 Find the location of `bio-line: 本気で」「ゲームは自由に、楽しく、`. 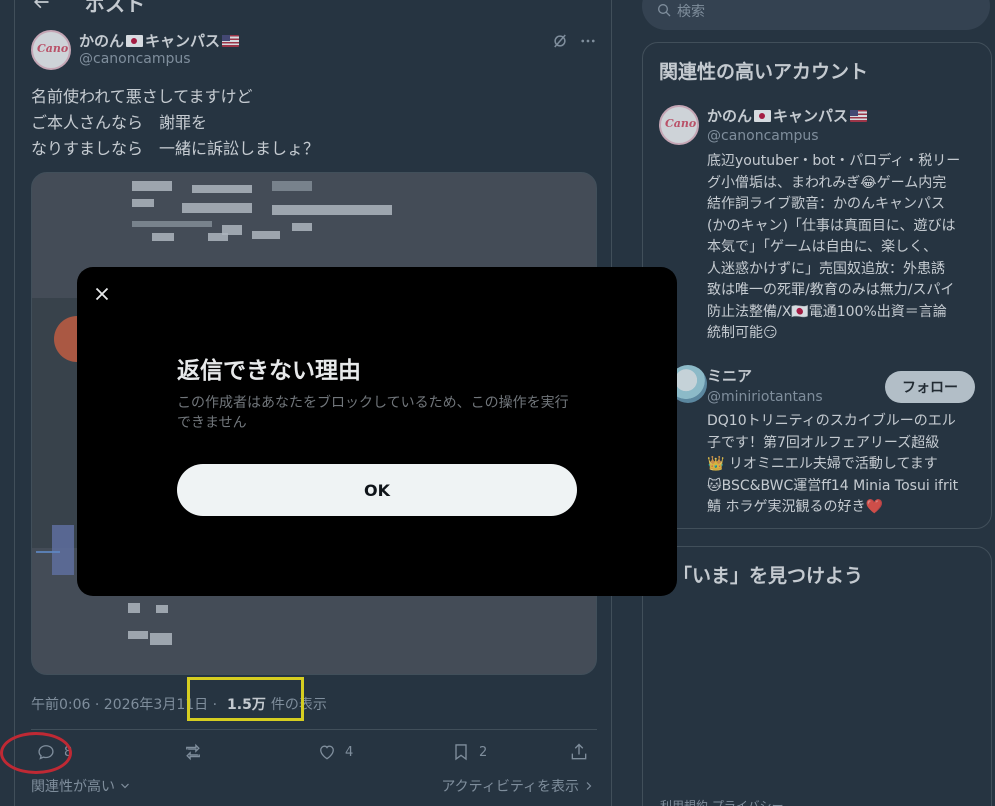

bio-line: 本気で」「ゲームは自由に、楽しく、 is located at coordinates (822, 247).